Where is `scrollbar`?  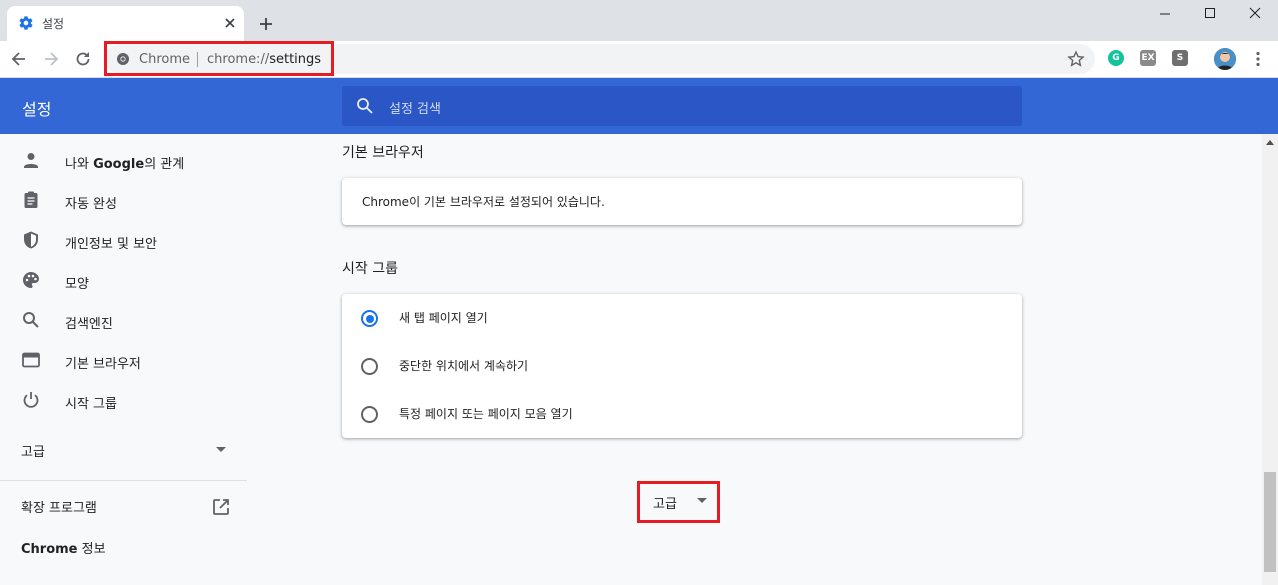
scrollbar is located at coordinates (1270, 359).